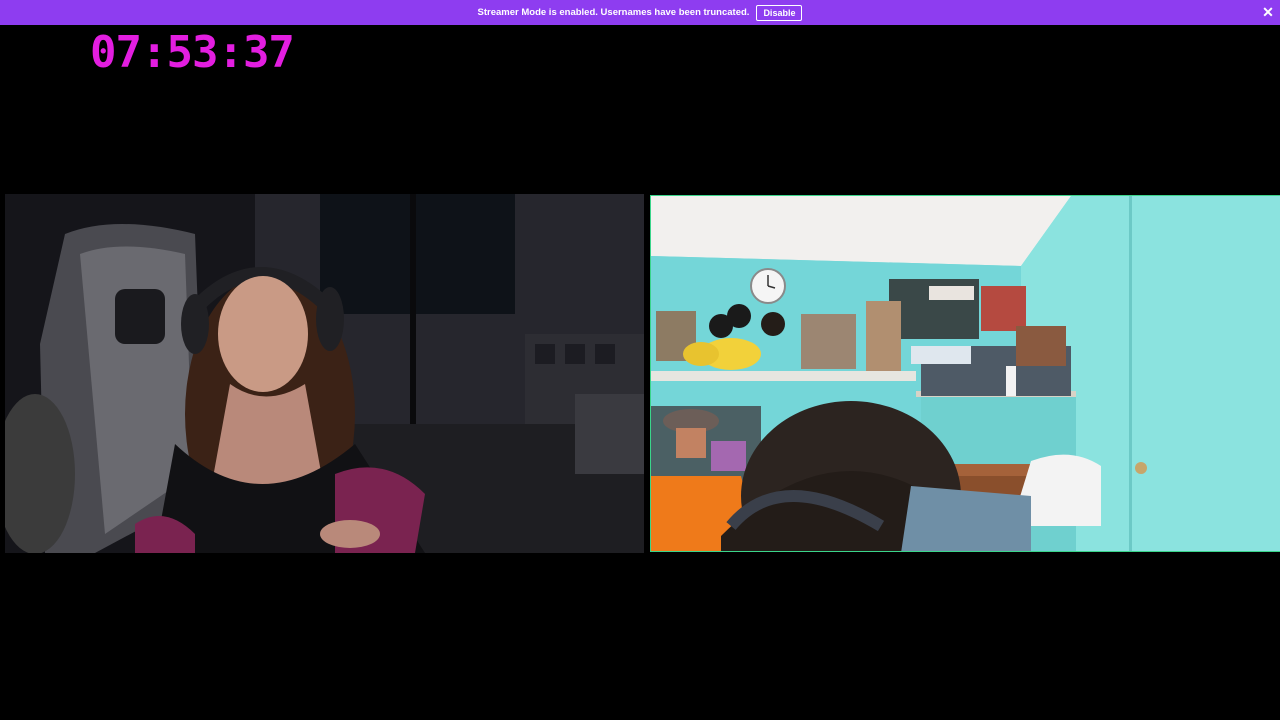  Describe the element at coordinates (1268, 12) in the screenshot. I see `close-icon: ✕` at that location.